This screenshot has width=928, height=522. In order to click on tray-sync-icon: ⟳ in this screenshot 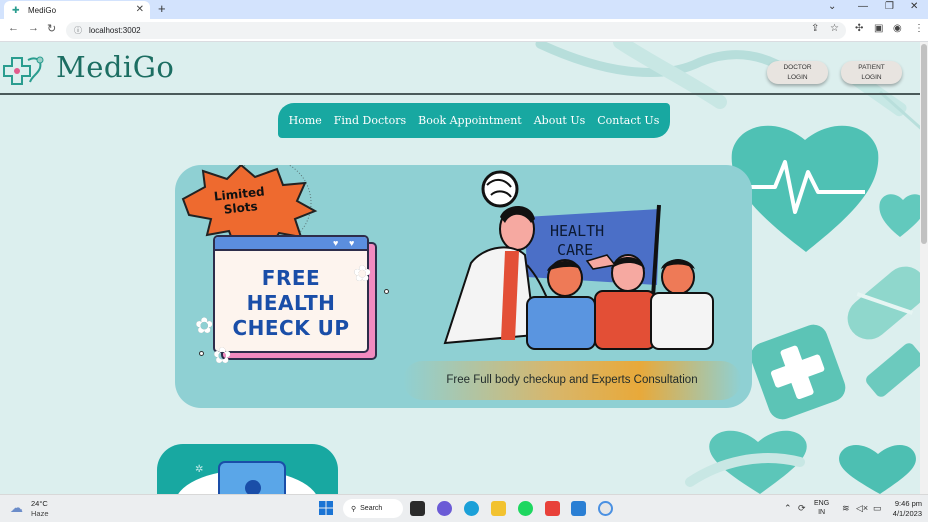, I will do `click(802, 508)`.